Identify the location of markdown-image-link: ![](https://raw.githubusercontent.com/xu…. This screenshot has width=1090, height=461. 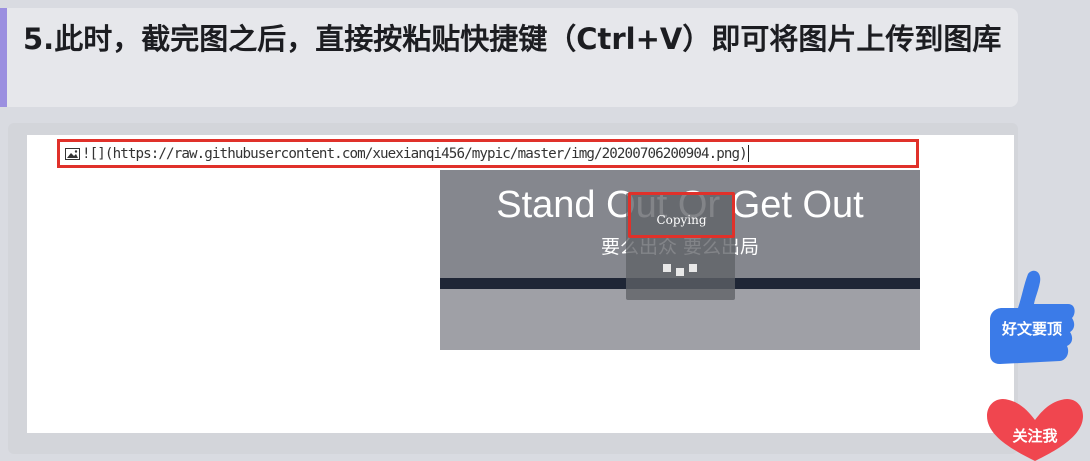
(415, 153).